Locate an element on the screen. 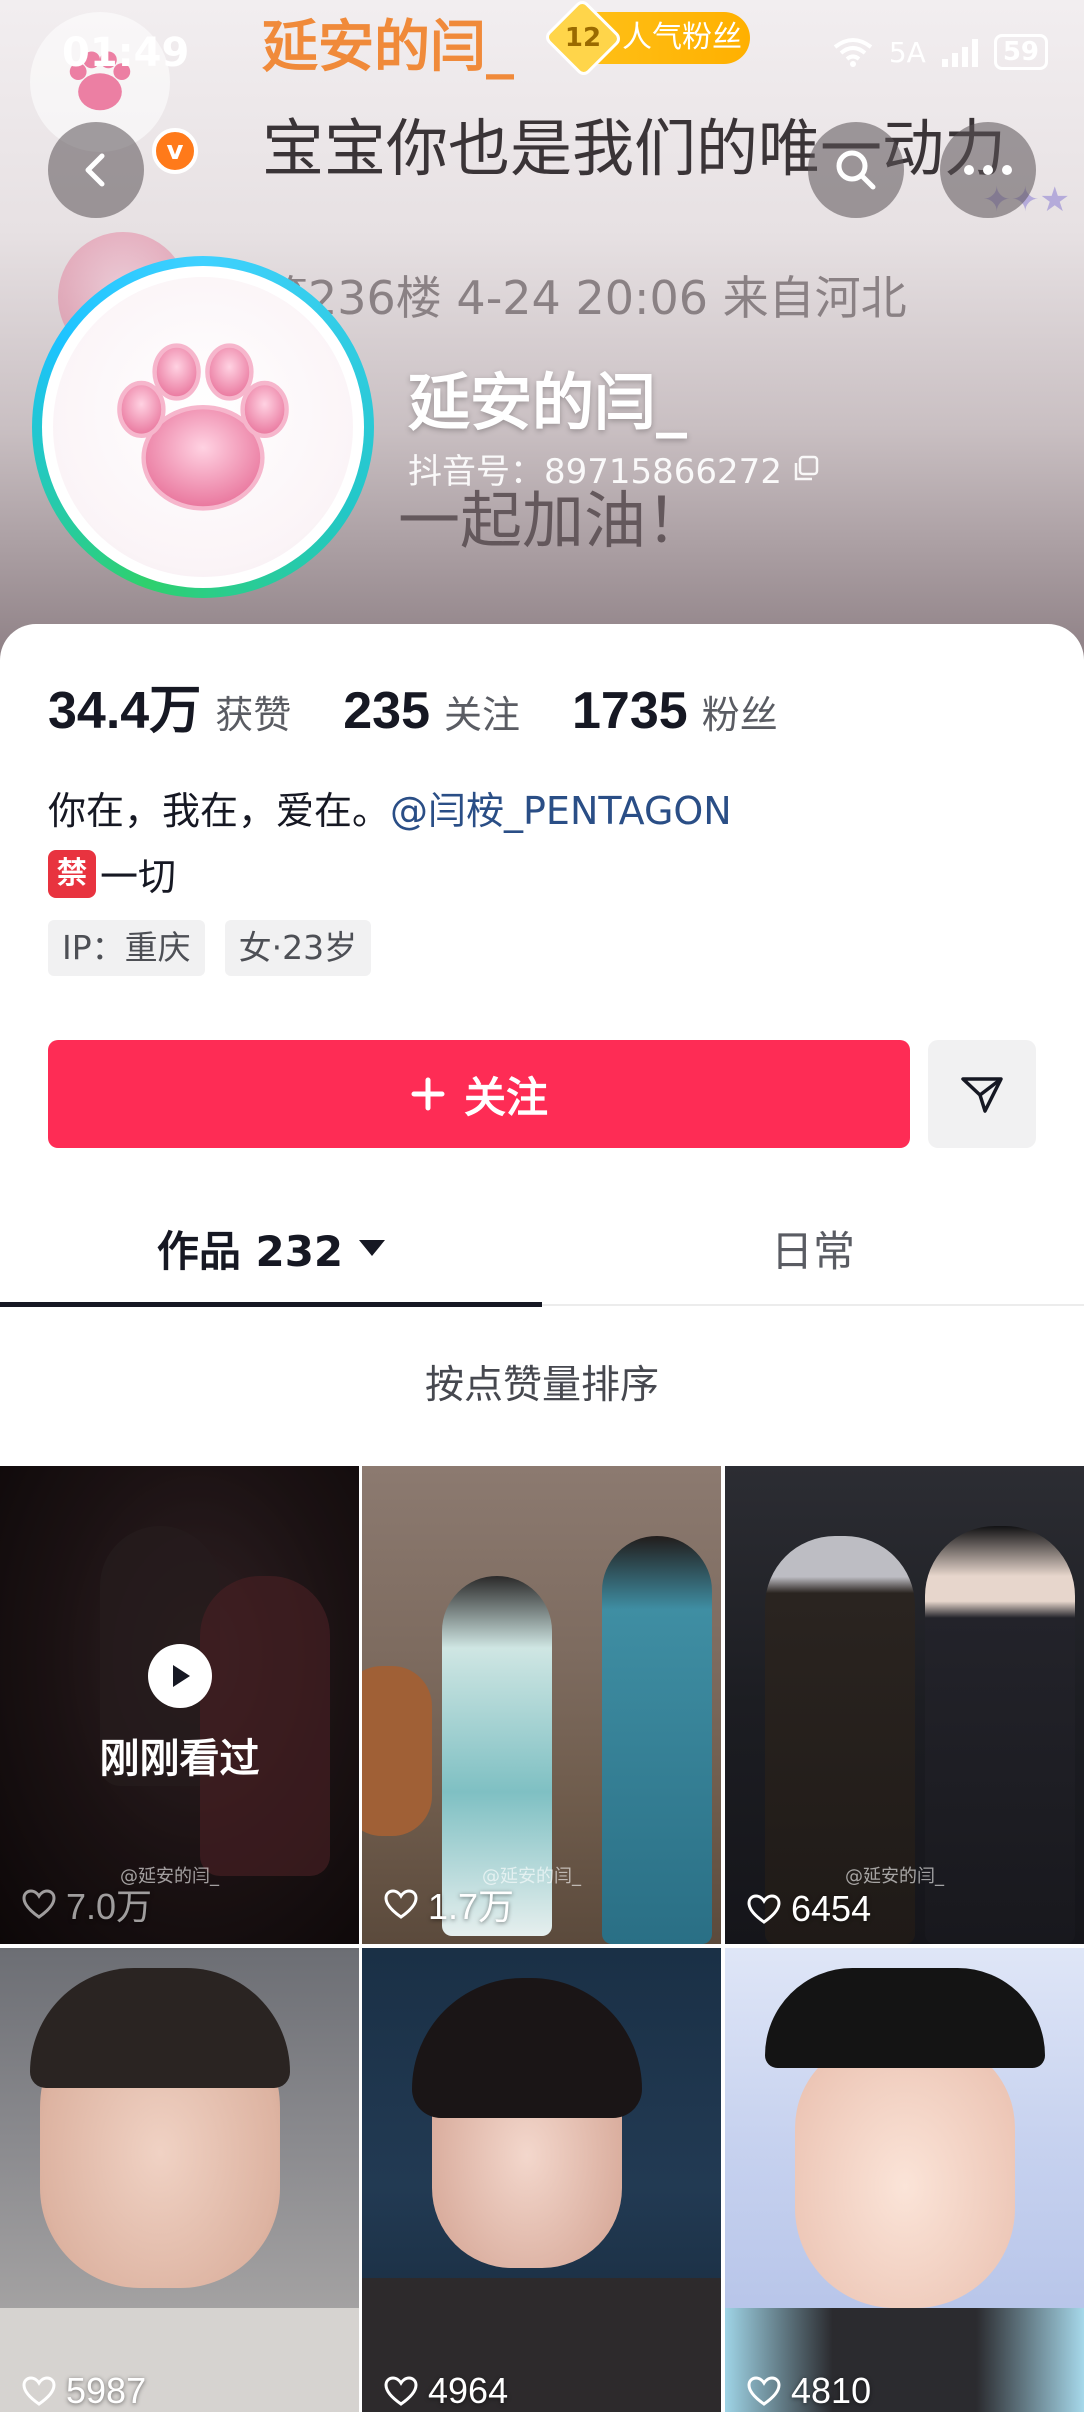  status-time: 01:49 is located at coordinates (126, 53).